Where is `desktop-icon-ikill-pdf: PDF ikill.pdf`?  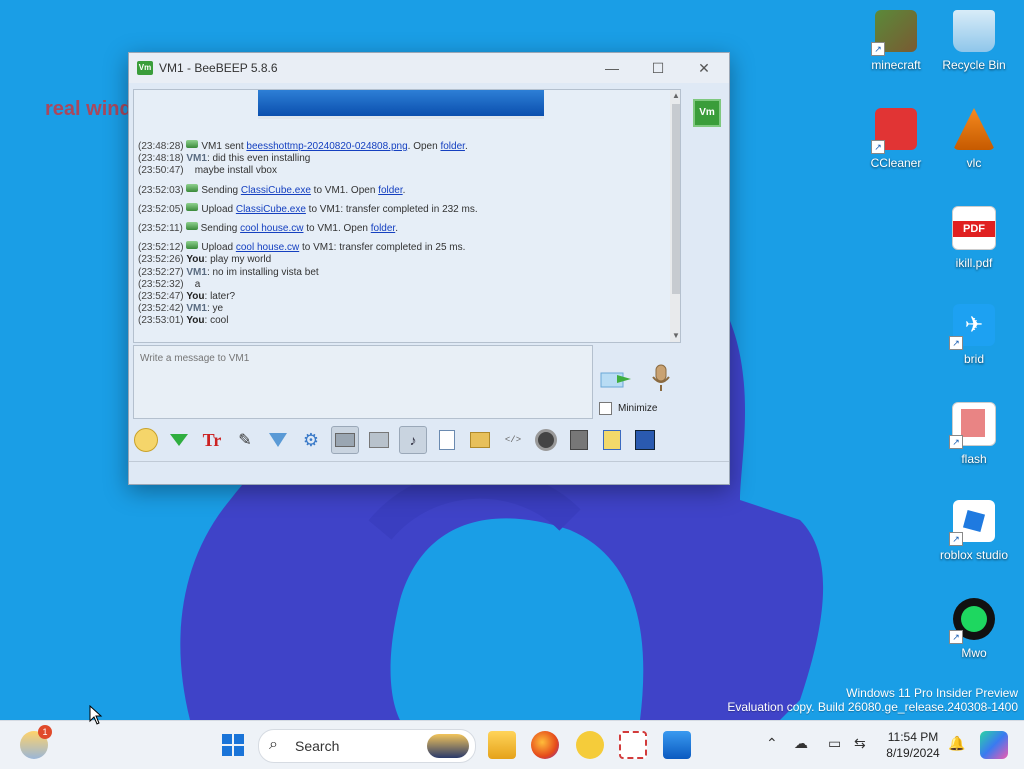 desktop-icon-ikill-pdf: PDF ikill.pdf is located at coordinates (974, 238).